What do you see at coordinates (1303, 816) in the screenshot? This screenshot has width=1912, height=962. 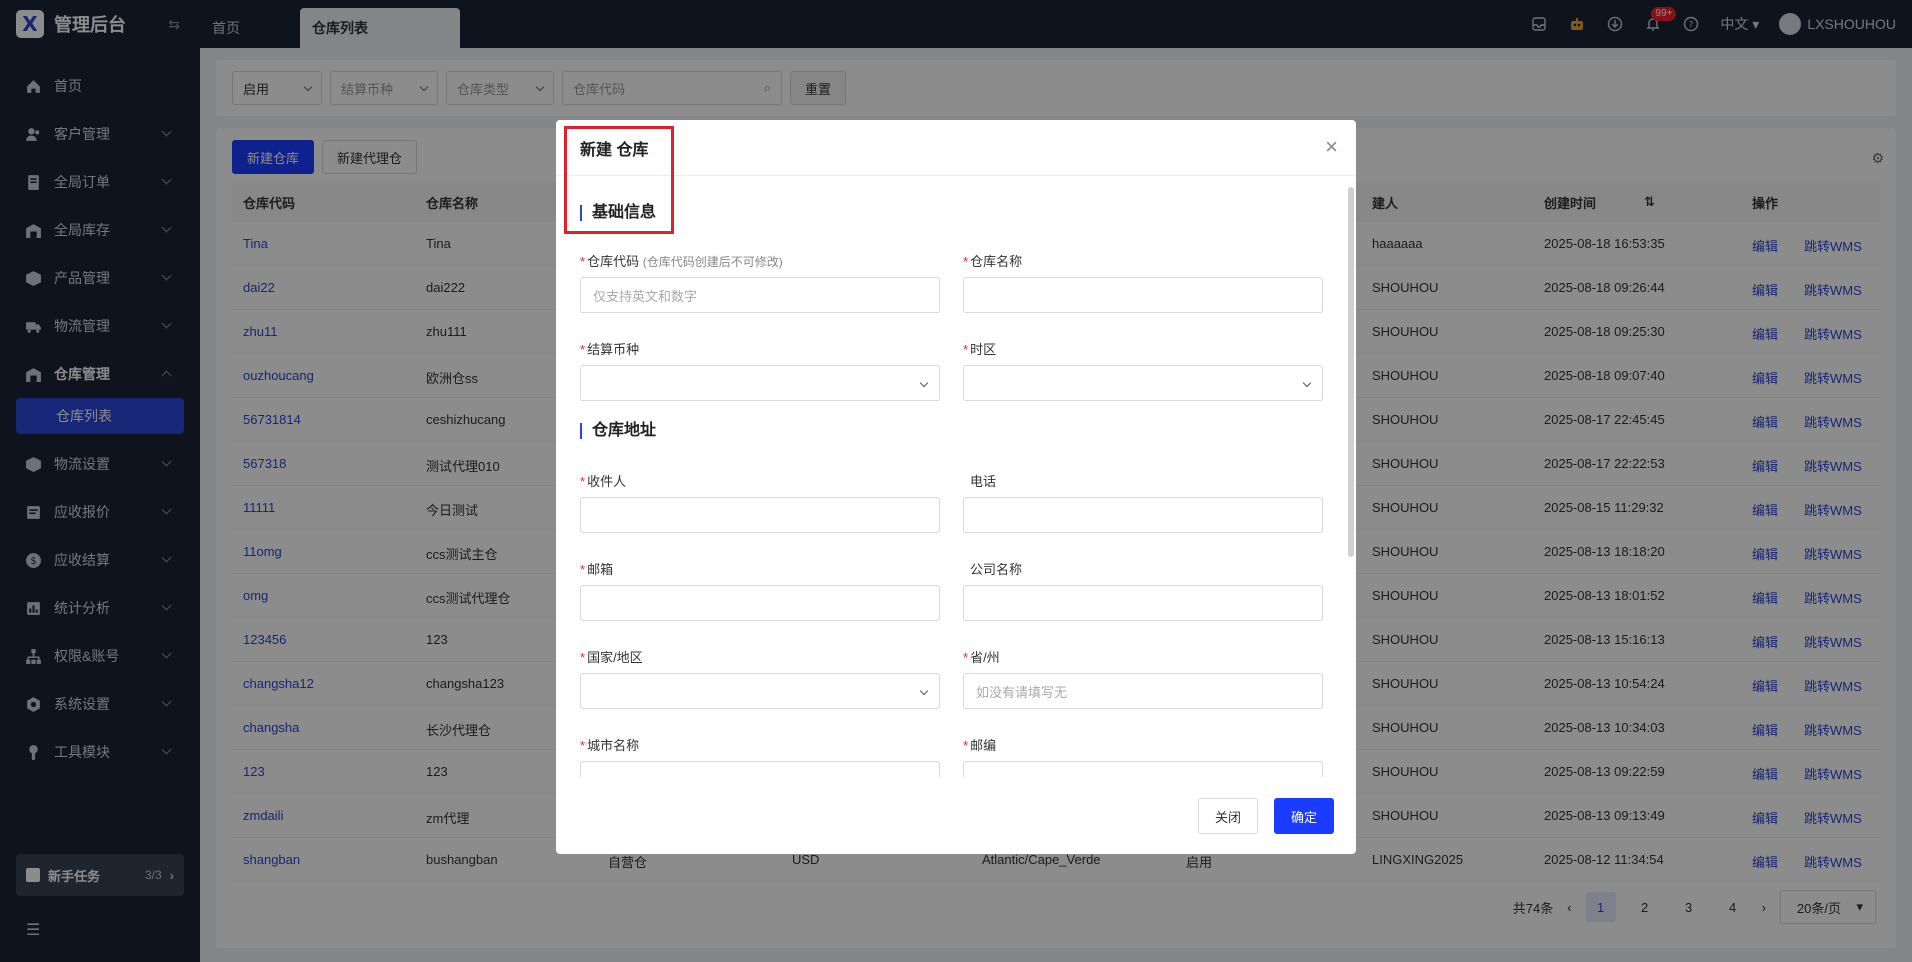 I see `confirm-button: 确定` at bounding box center [1303, 816].